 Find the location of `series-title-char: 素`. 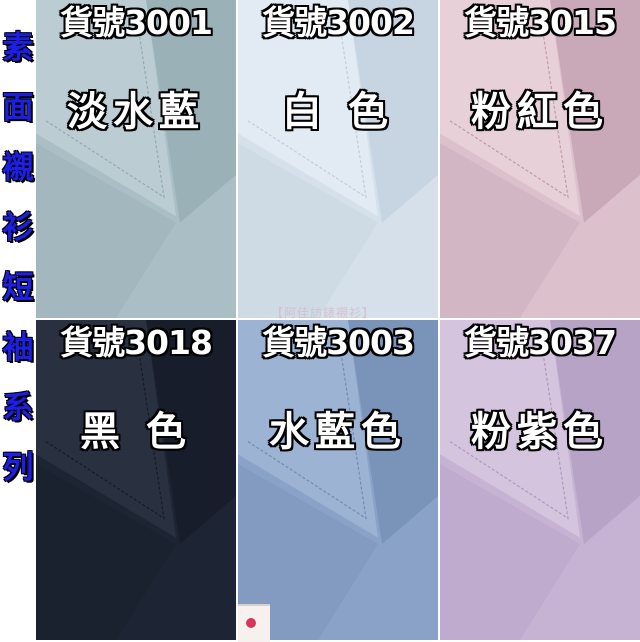

series-title-char: 素 is located at coordinates (18, 48).